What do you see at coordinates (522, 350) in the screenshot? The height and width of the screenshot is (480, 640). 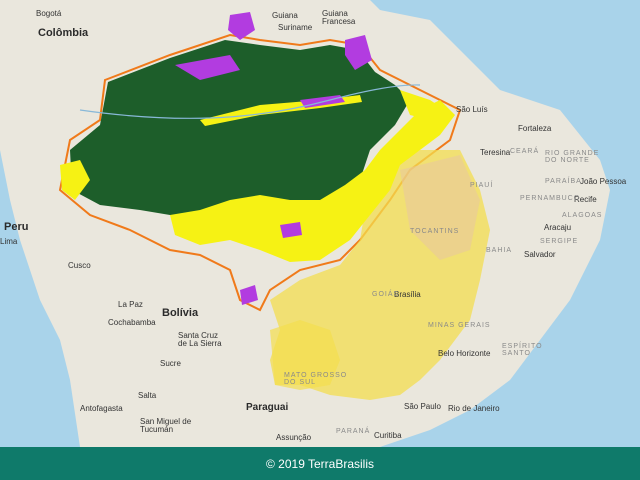 I see `label-espirito-santo: ESPÍRITO SANTO` at bounding box center [522, 350].